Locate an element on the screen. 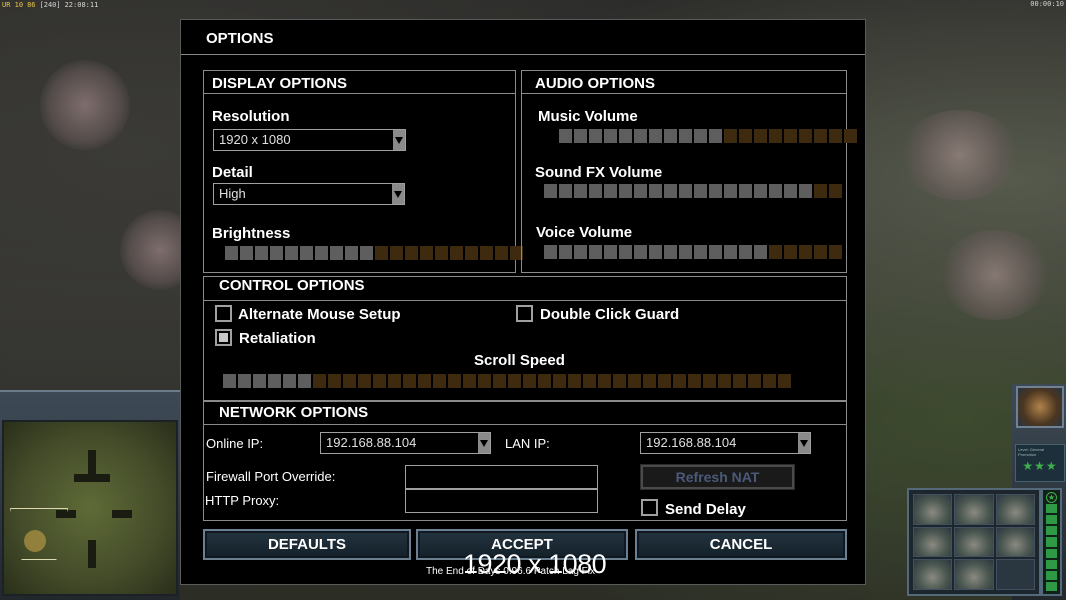 Image resolution: width=1066 pixels, height=600 pixels. music-volume-slider is located at coordinates (708, 136).